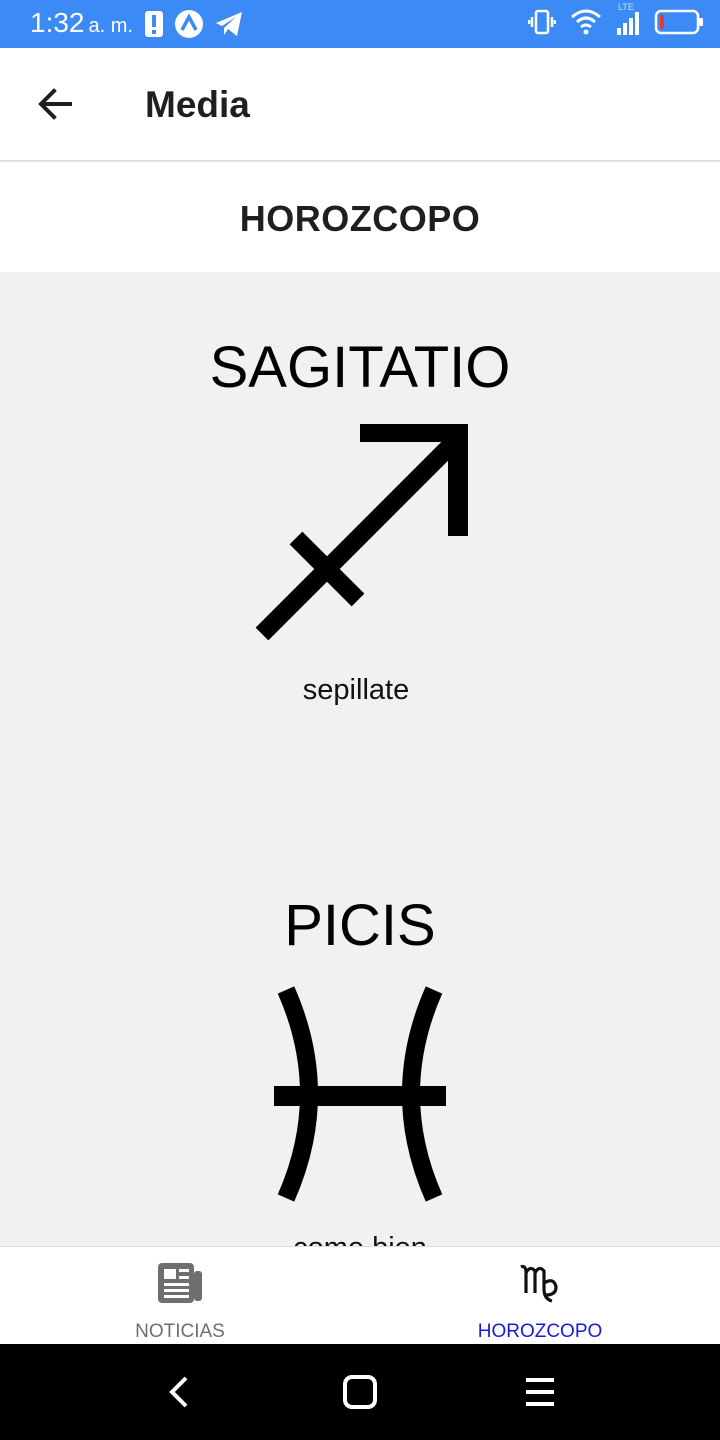 The width and height of the screenshot is (720, 1440). Describe the element at coordinates (360, 1239) in the screenshot. I see `sign-description: come bien` at that location.